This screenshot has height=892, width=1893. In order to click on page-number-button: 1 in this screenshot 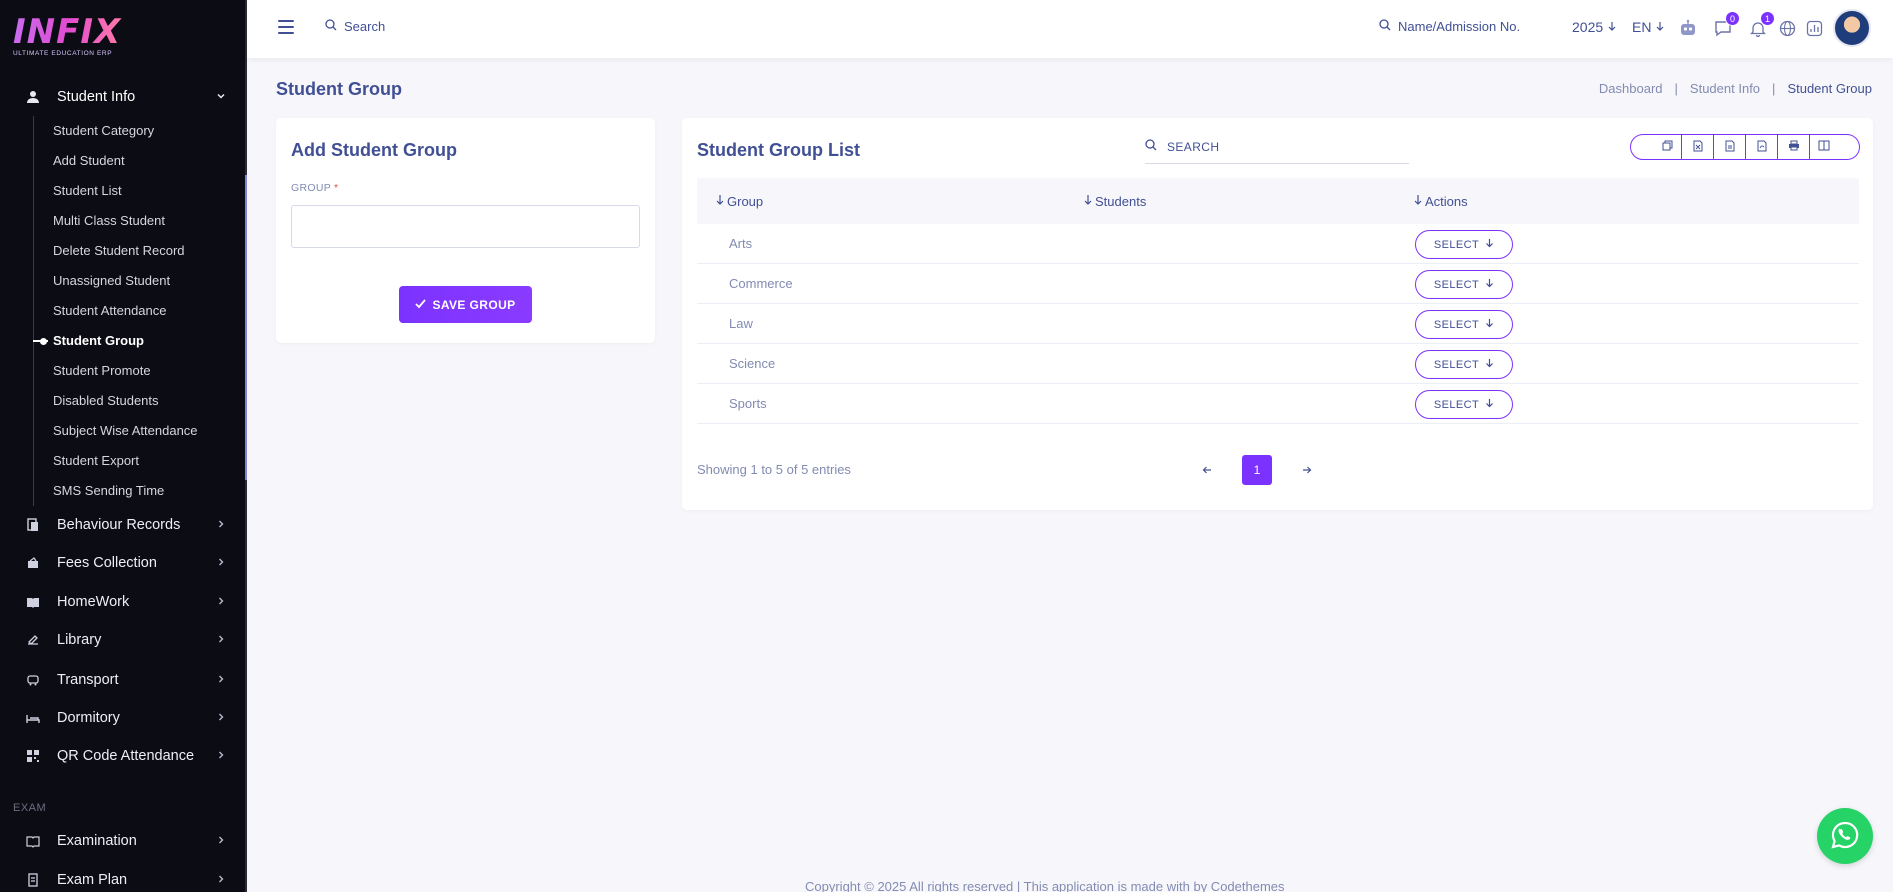, I will do `click(1257, 470)`.